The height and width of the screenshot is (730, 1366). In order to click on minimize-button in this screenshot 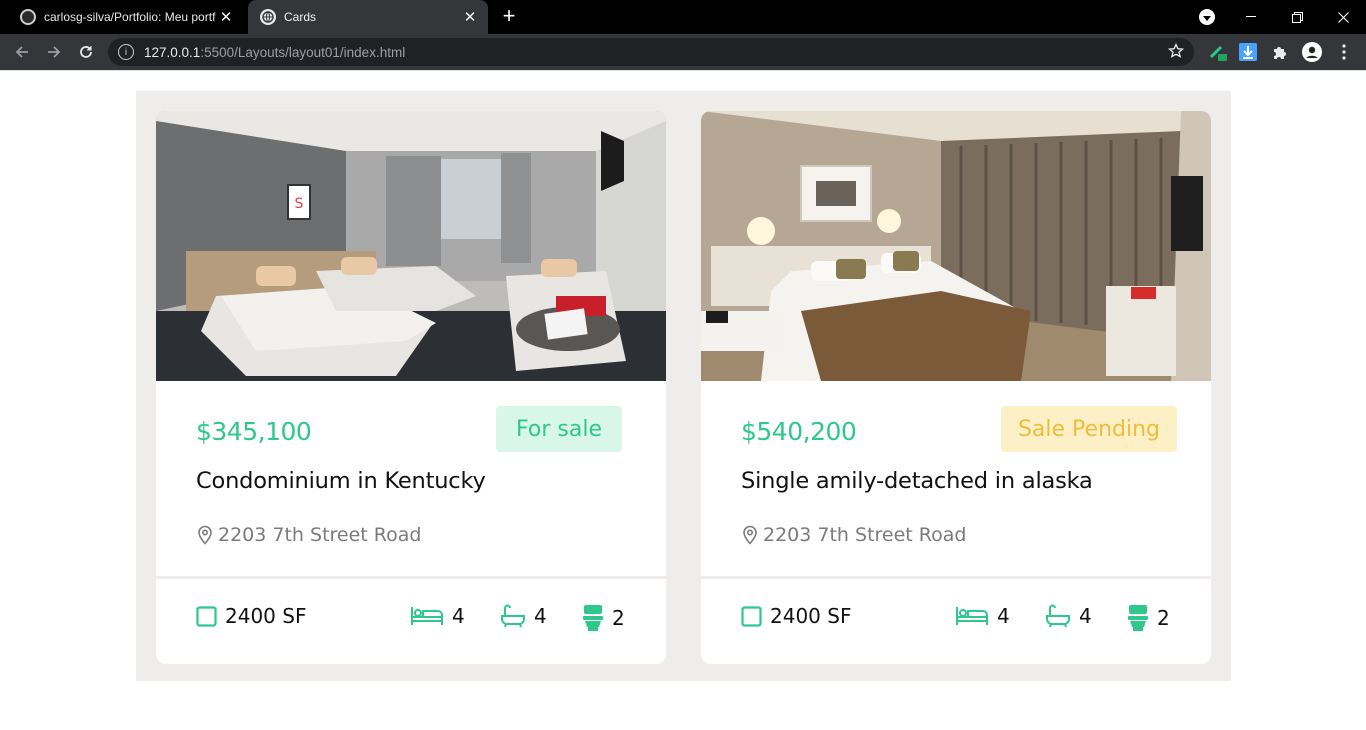, I will do `click(1251, 17)`.